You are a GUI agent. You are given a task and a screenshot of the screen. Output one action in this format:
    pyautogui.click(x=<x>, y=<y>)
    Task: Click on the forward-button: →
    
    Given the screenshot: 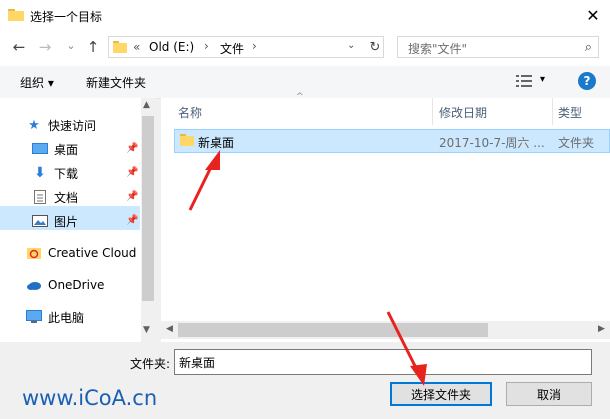 What is the action you would take?
    pyautogui.click(x=45, y=47)
    